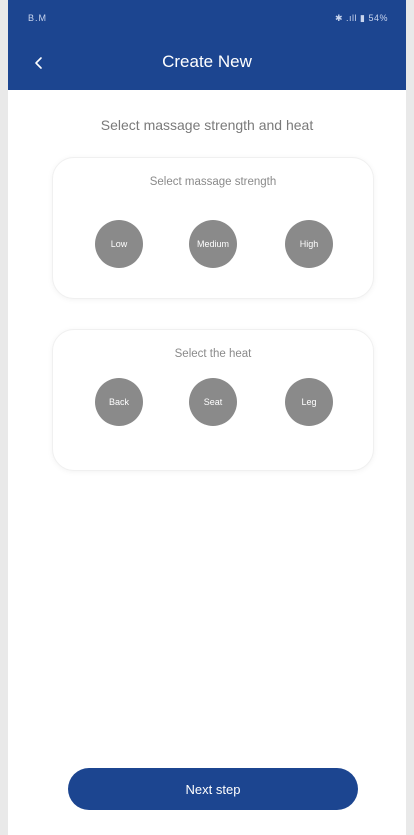 This screenshot has width=414, height=835. Describe the element at coordinates (207, 61) in the screenshot. I see `page-title: Create New` at that location.